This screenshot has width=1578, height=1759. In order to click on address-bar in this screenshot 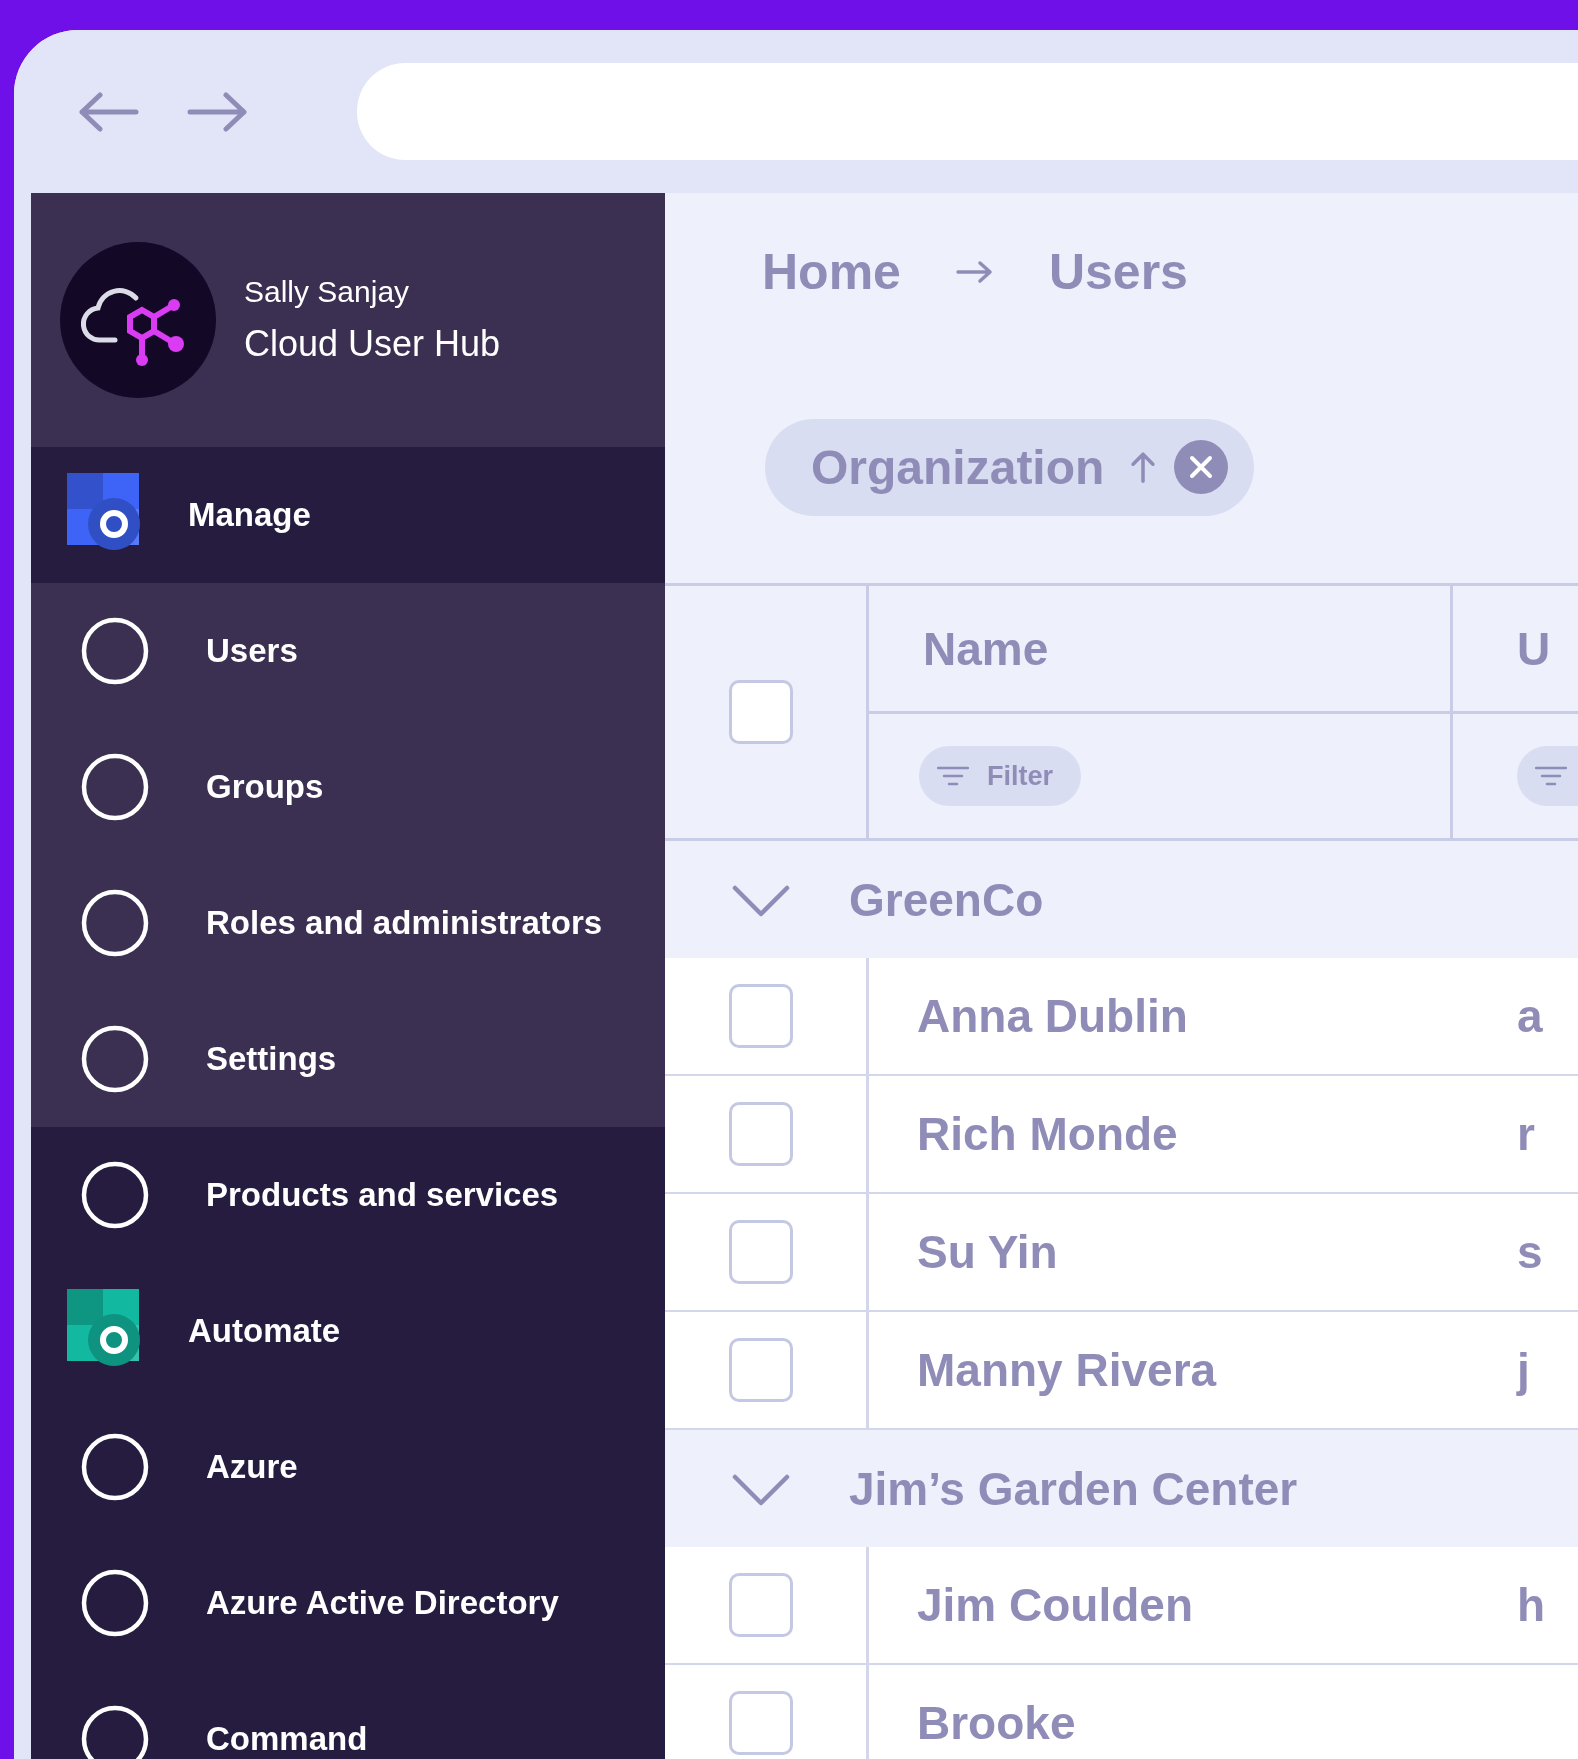, I will do `click(967, 111)`.